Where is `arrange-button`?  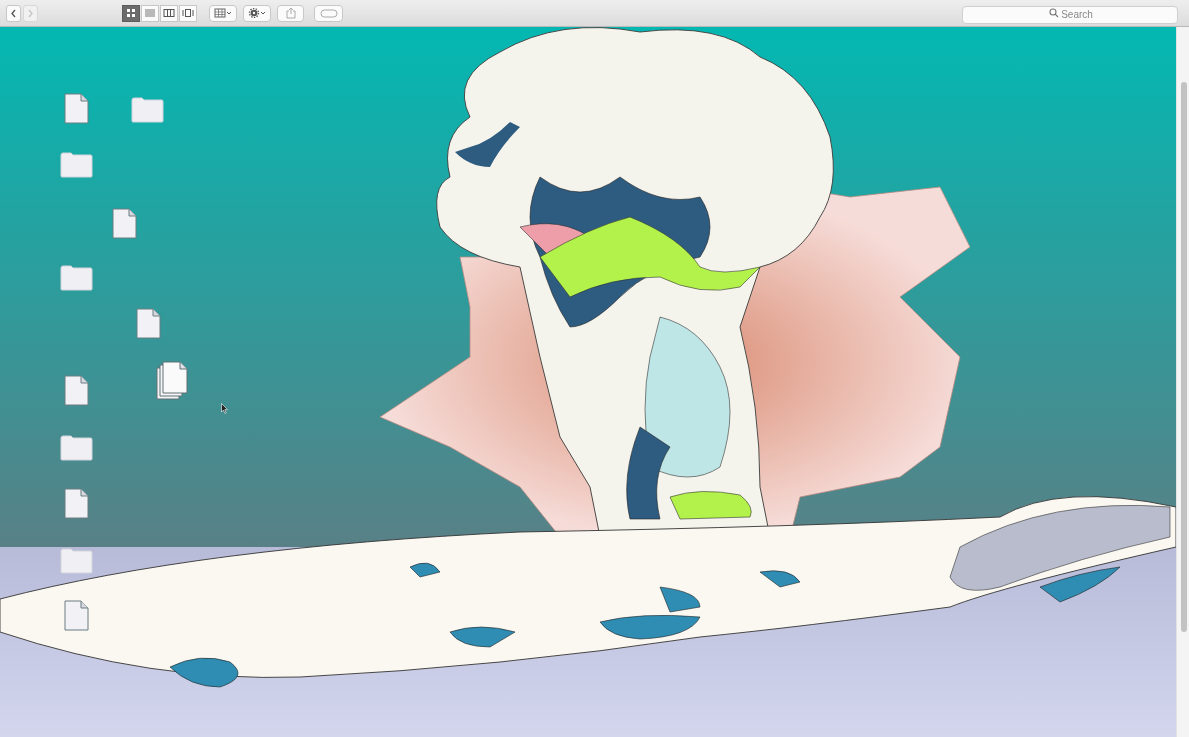
arrange-button is located at coordinates (223, 13).